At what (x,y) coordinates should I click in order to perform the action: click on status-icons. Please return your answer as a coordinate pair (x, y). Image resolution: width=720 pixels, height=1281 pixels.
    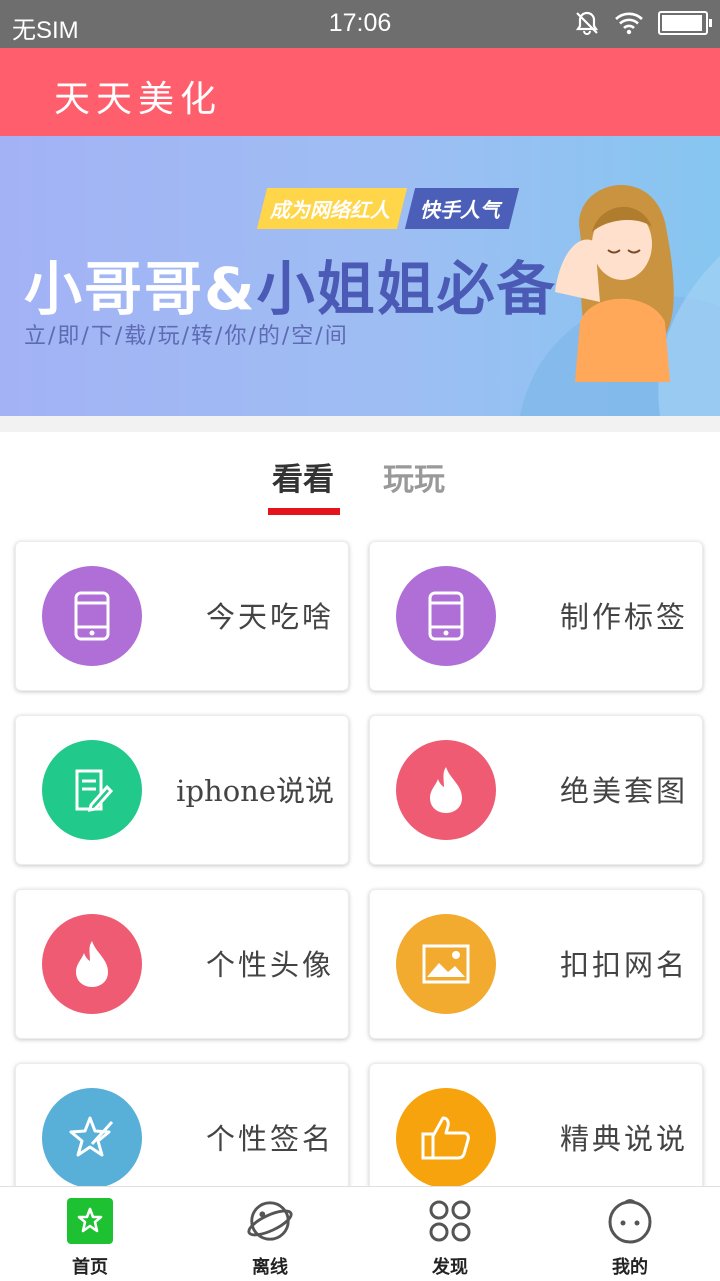
    Looking at the image, I should click on (643, 23).